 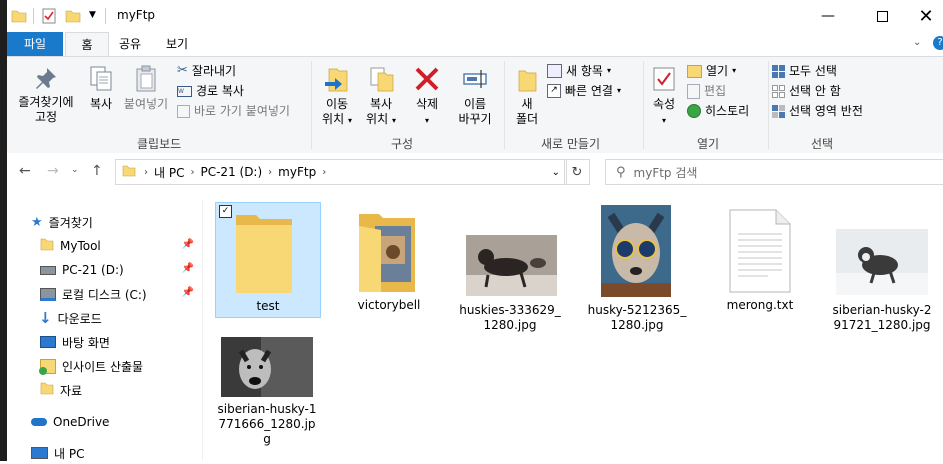 I want to click on open-label: 열기, so click(x=717, y=71).